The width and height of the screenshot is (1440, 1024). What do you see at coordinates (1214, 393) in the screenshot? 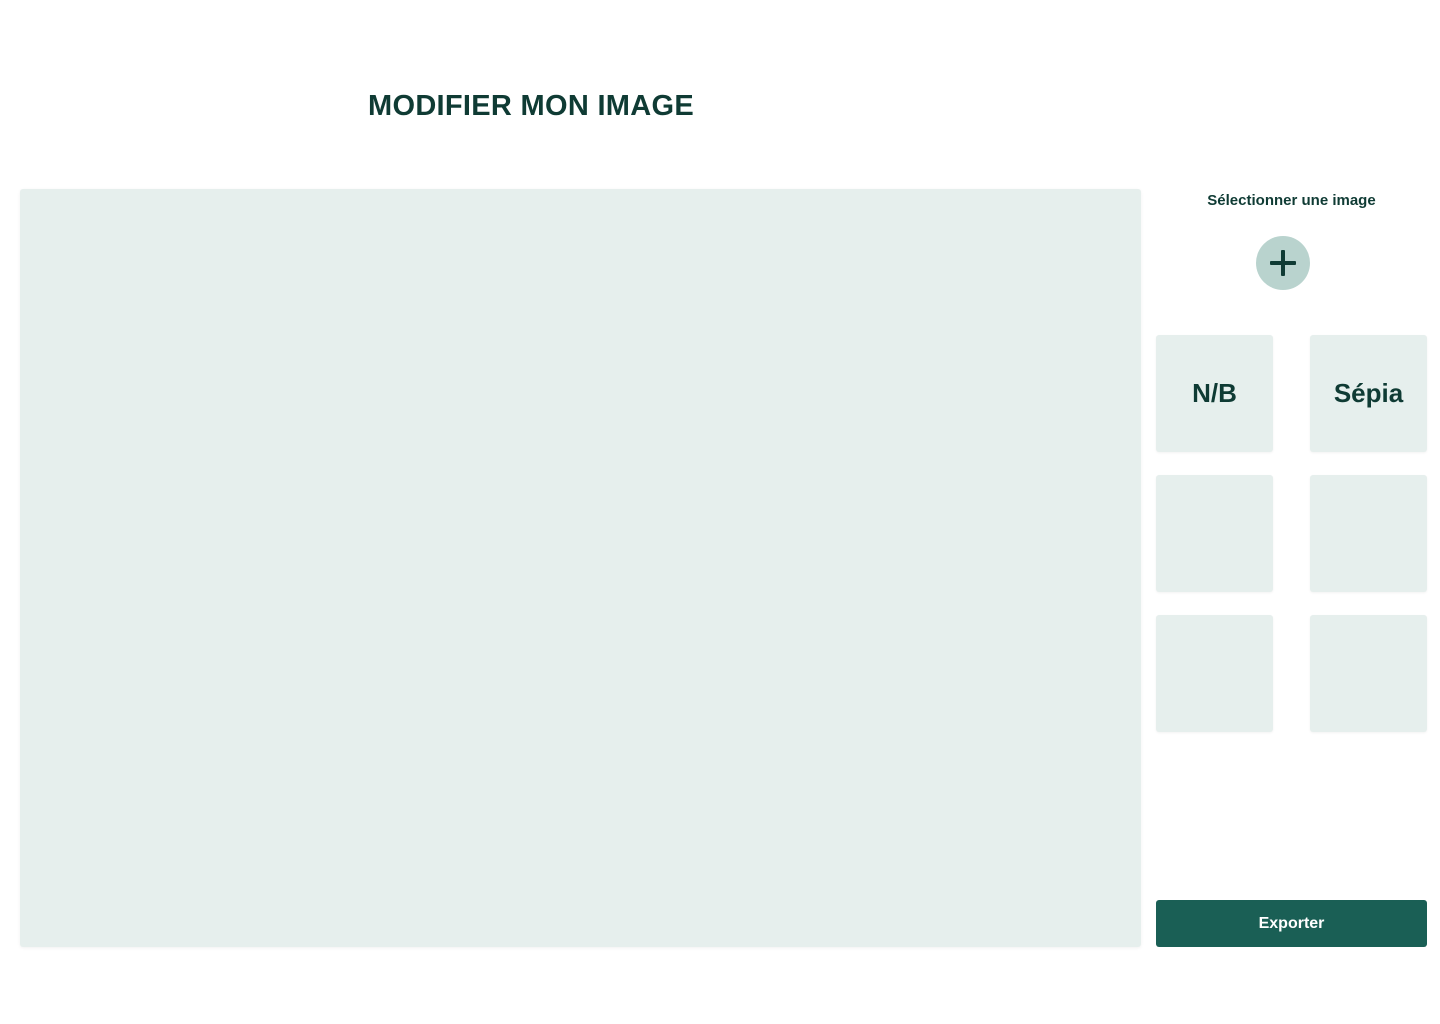
I see `filter-tile-nb: N/B` at bounding box center [1214, 393].